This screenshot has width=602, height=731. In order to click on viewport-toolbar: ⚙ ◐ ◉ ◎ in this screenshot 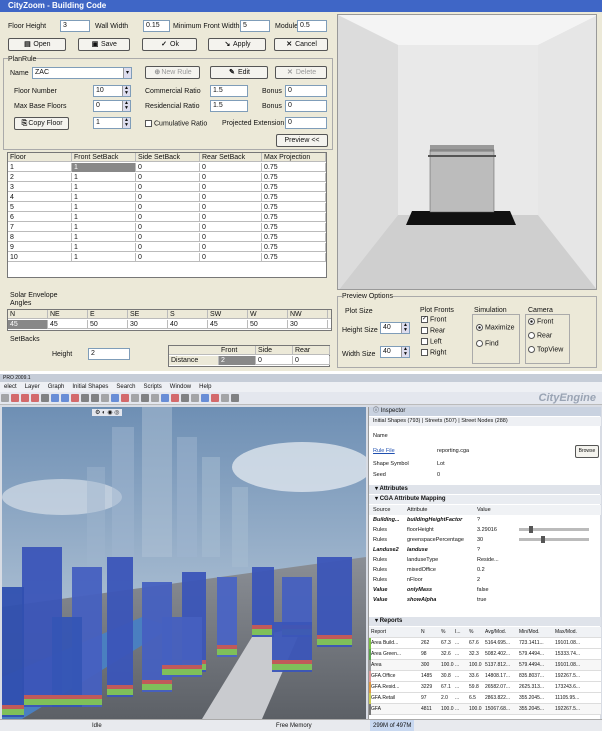, I will do `click(107, 412)`.